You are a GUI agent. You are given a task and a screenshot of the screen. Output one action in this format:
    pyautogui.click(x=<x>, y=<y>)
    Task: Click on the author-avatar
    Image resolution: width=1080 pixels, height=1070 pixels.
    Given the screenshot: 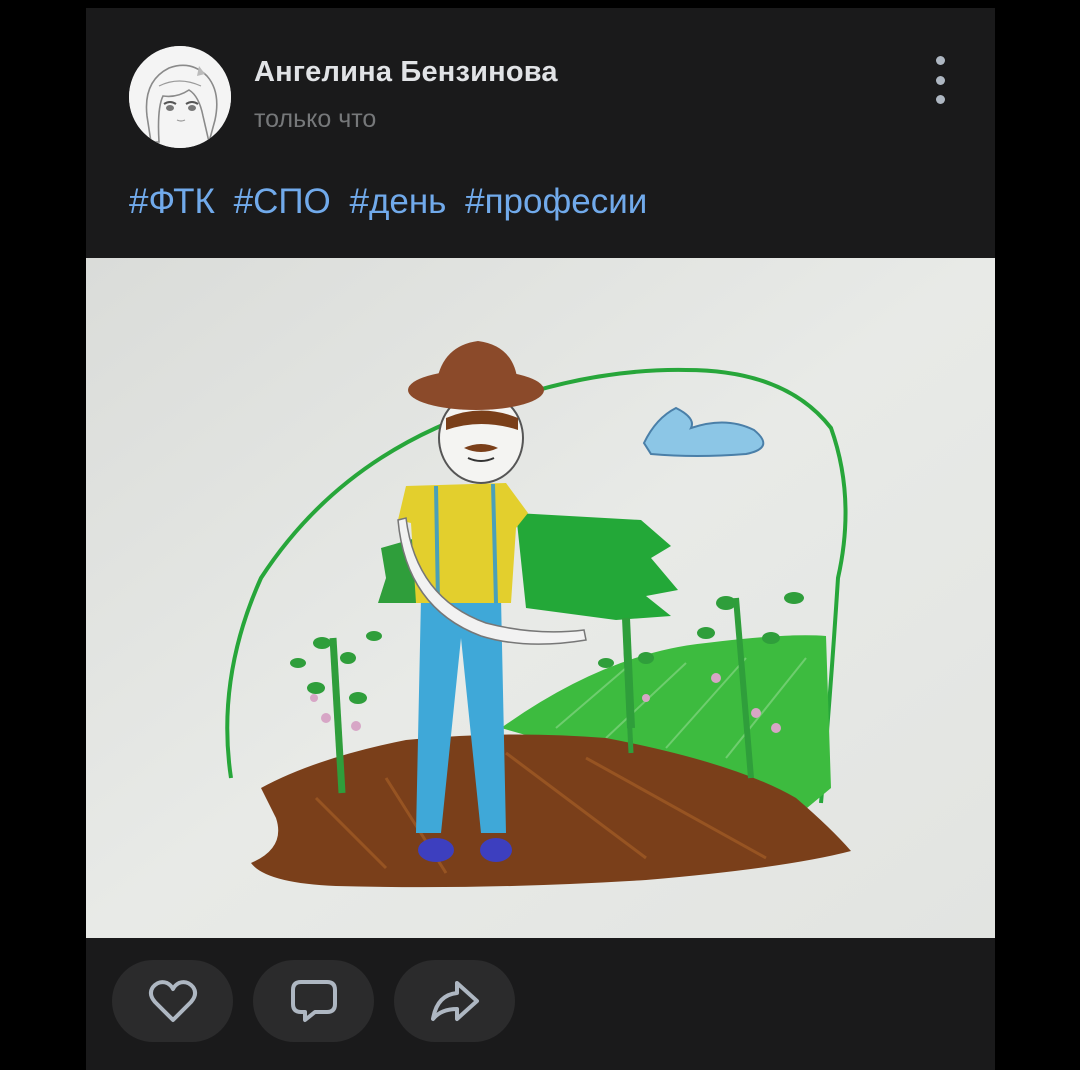 What is the action you would take?
    pyautogui.click(x=180, y=97)
    